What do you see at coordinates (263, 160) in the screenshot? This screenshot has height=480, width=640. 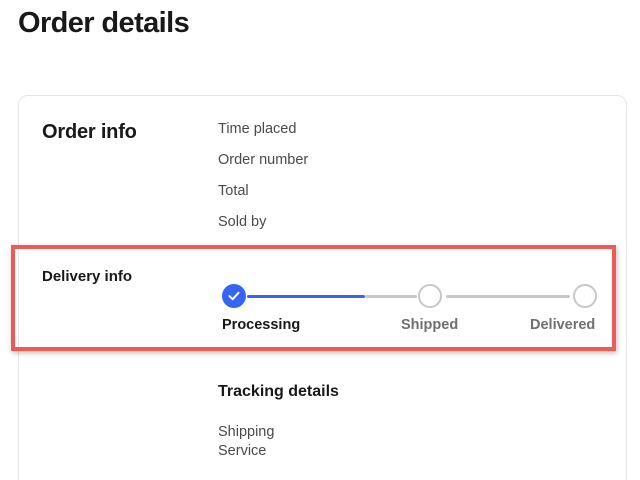 I see `order-number-label: Order number` at bounding box center [263, 160].